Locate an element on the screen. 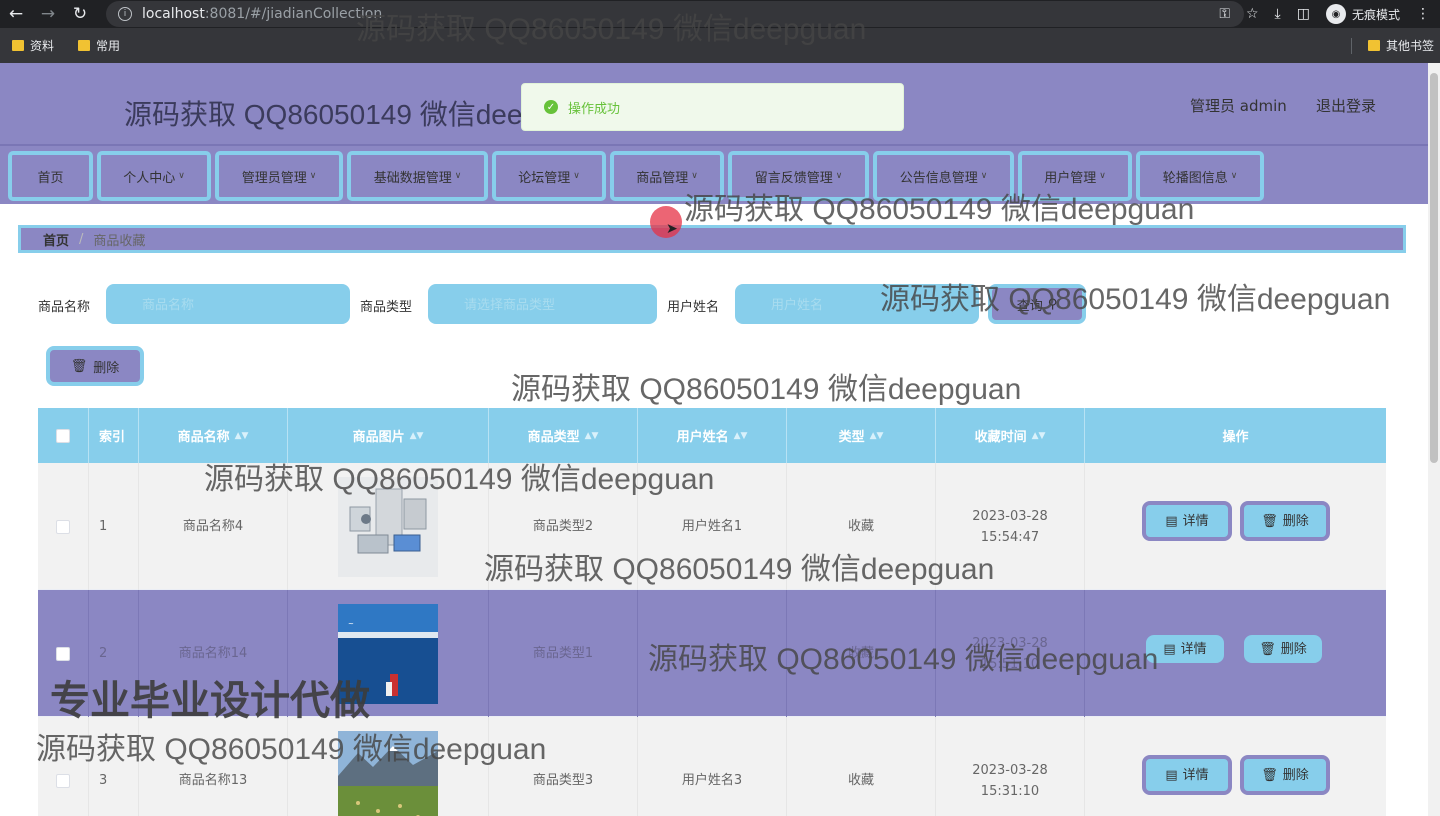 The height and width of the screenshot is (816, 1440). row-kind: 收藏 is located at coordinates (861, 653).